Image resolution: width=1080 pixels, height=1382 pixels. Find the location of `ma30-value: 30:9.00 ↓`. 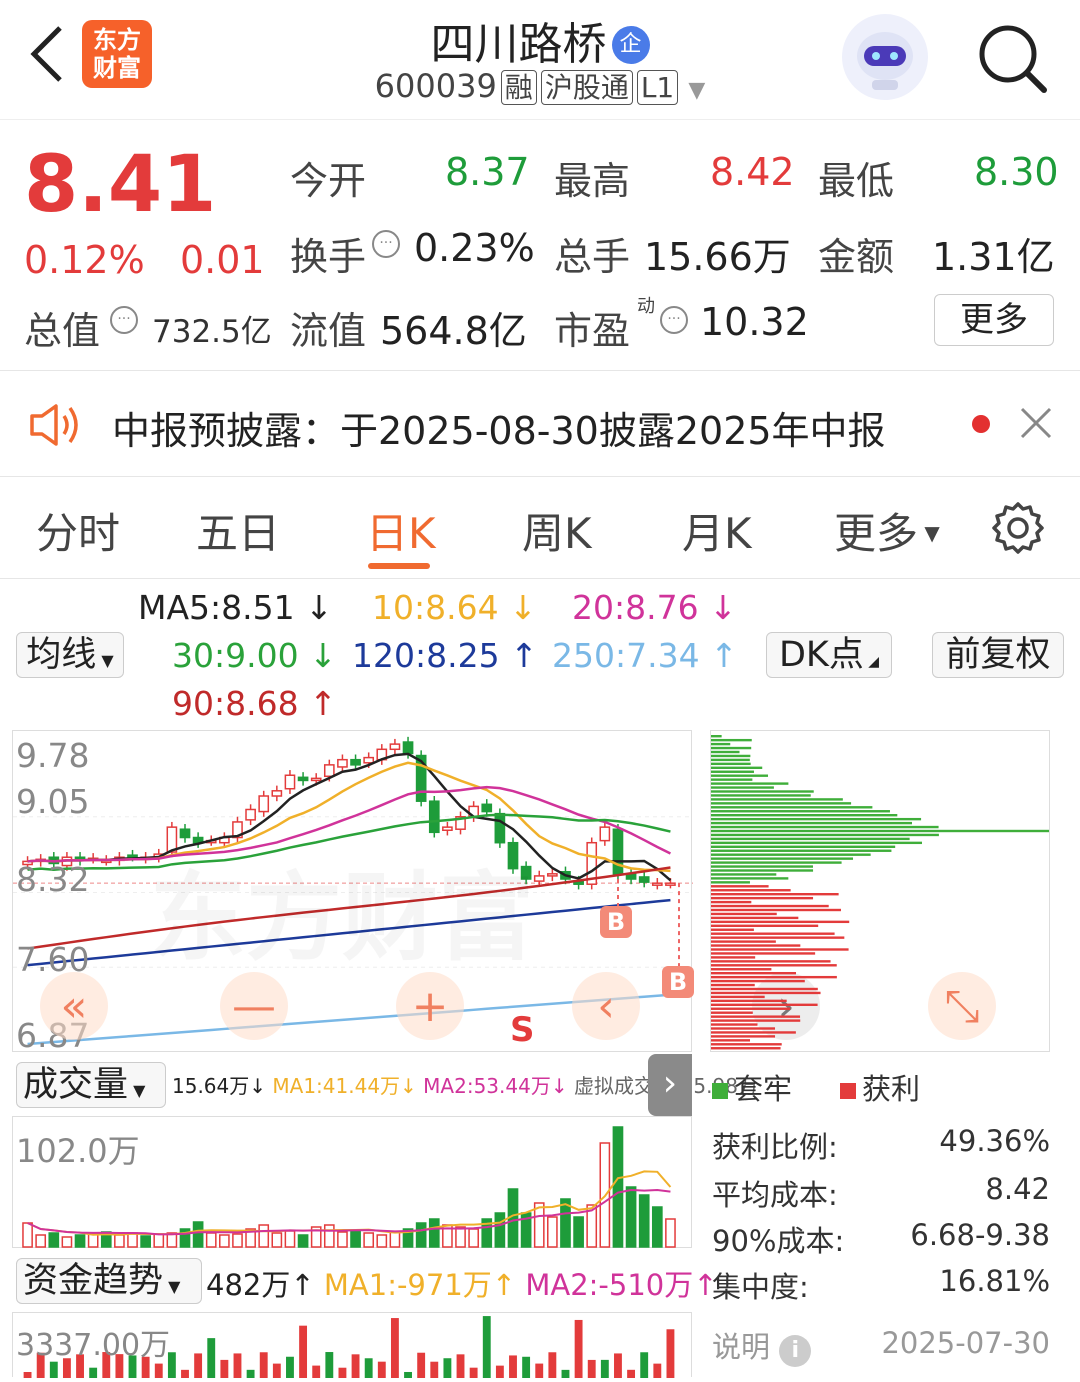

ma30-value: 30:9.00 ↓ is located at coordinates (254, 655).